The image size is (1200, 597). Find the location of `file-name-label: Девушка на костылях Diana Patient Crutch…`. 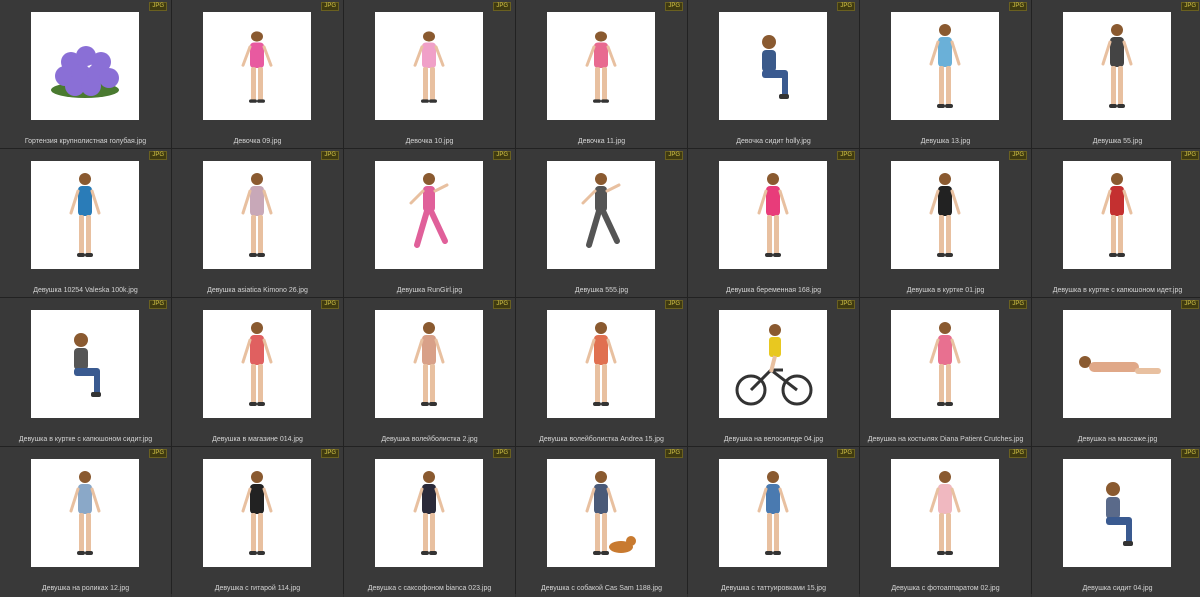

file-name-label: Девушка на костылях Diana Patient Crutch… is located at coordinates (945, 439).